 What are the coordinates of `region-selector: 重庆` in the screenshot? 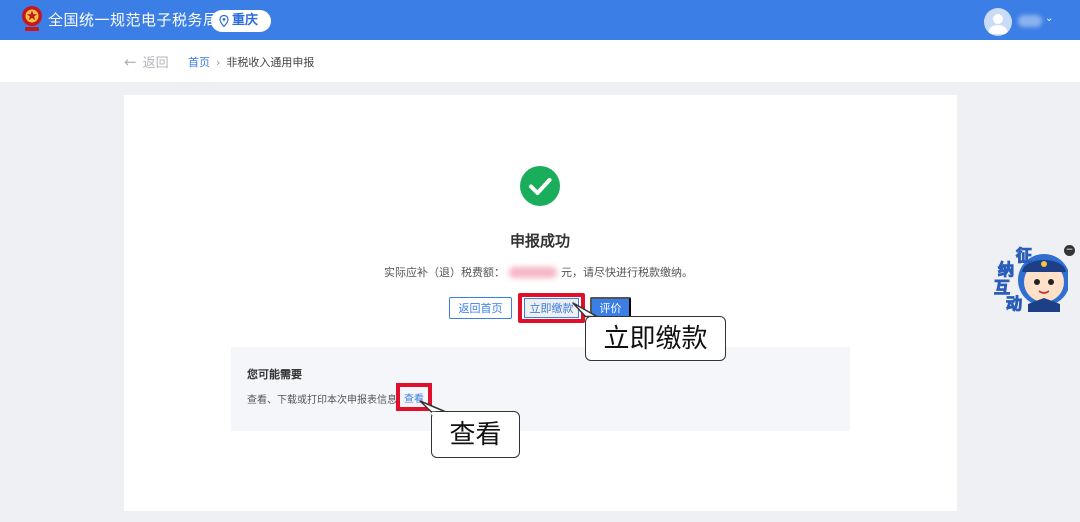 It's located at (241, 21).